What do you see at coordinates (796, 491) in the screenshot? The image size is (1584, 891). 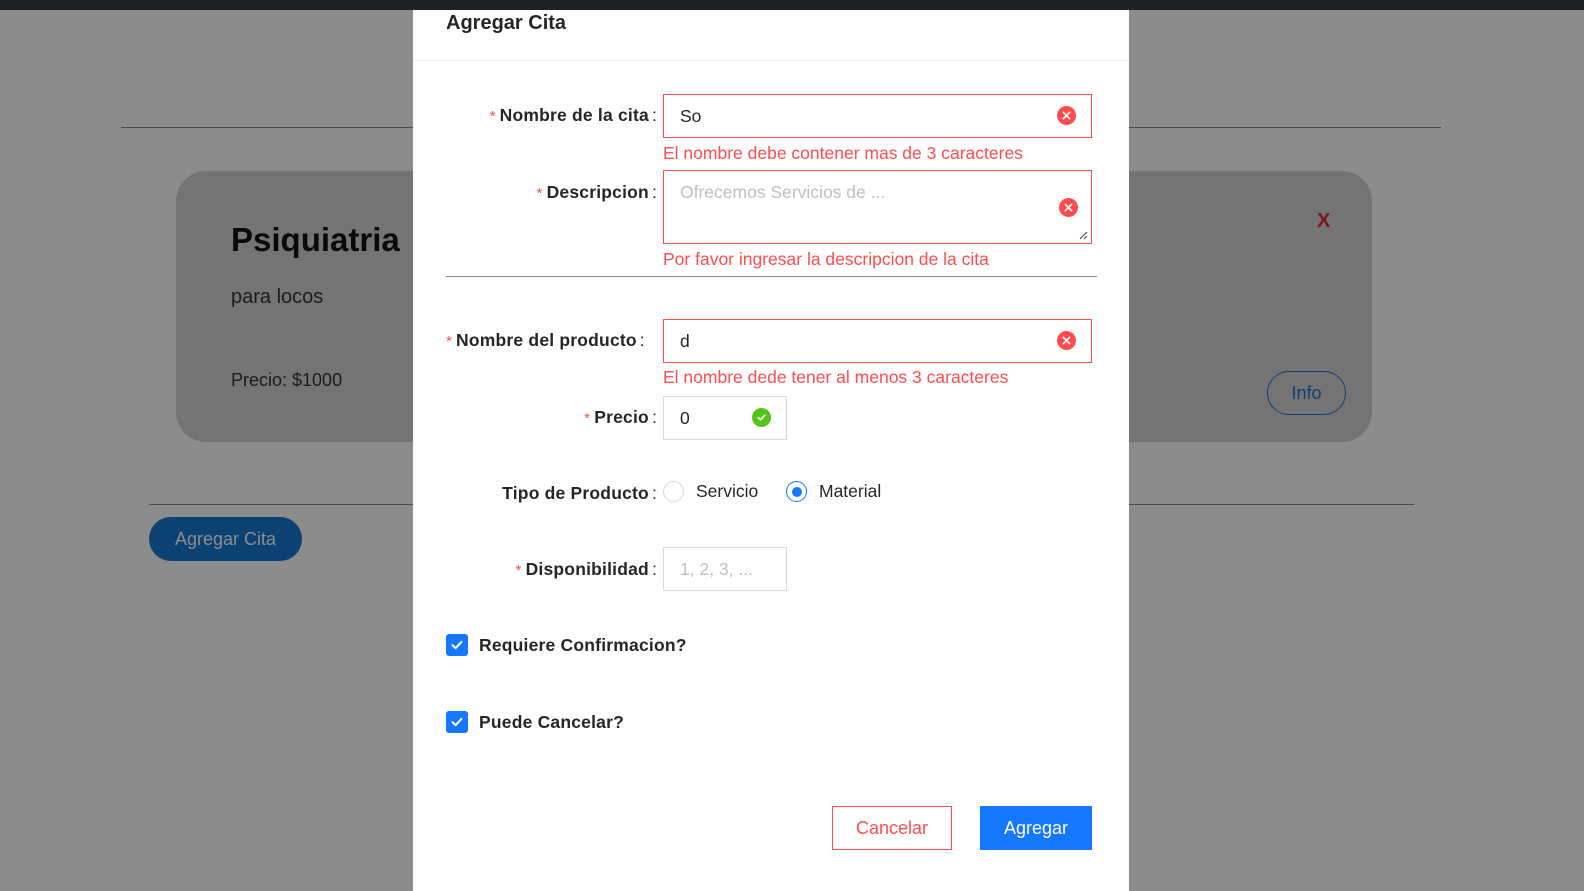 I see `radio-checked-icon` at bounding box center [796, 491].